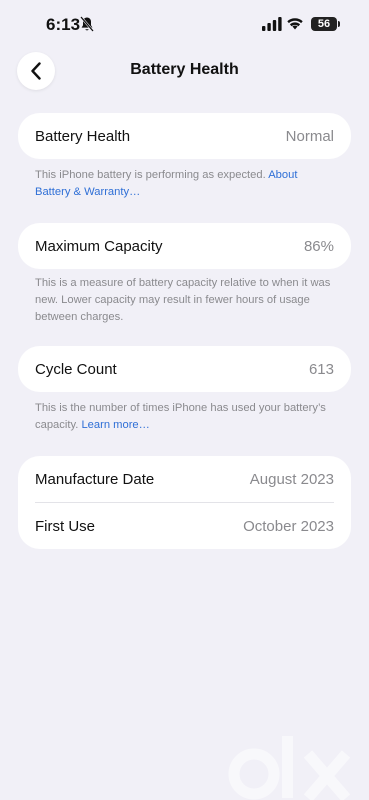 This screenshot has width=369, height=800. What do you see at coordinates (184, 479) in the screenshot?
I see `manufacture-date-row: Manufacture Date August 2023` at bounding box center [184, 479].